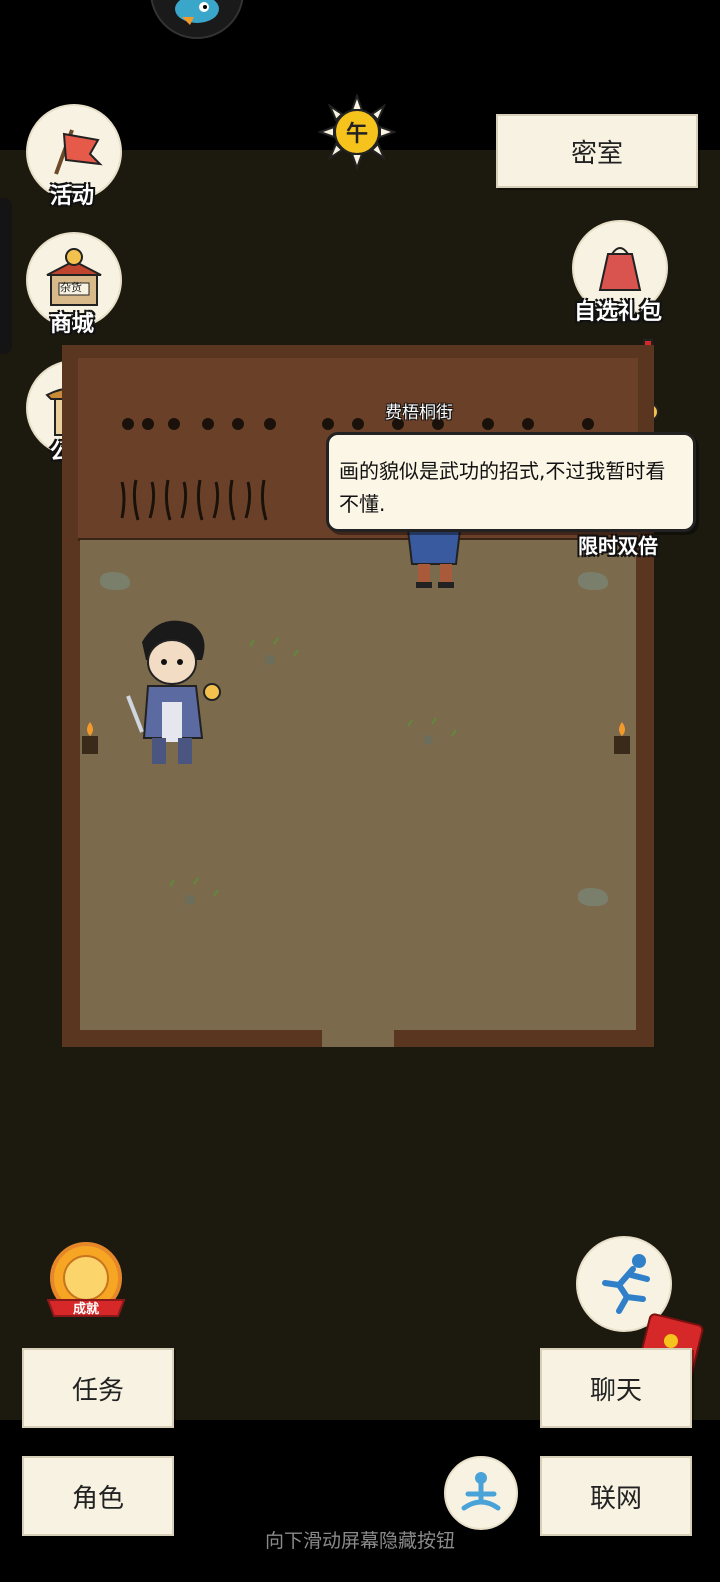 This screenshot has width=720, height=1582. I want to click on shop-sign-text: 杂货, so click(71, 287).